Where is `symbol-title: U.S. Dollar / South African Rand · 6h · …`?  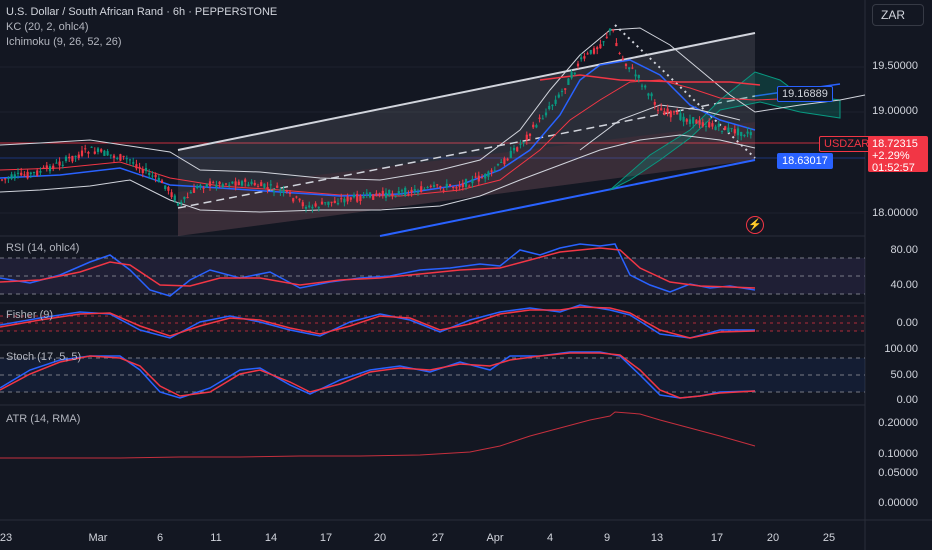
symbol-title: U.S. Dollar / South African Rand · 6h · … is located at coordinates (141, 12).